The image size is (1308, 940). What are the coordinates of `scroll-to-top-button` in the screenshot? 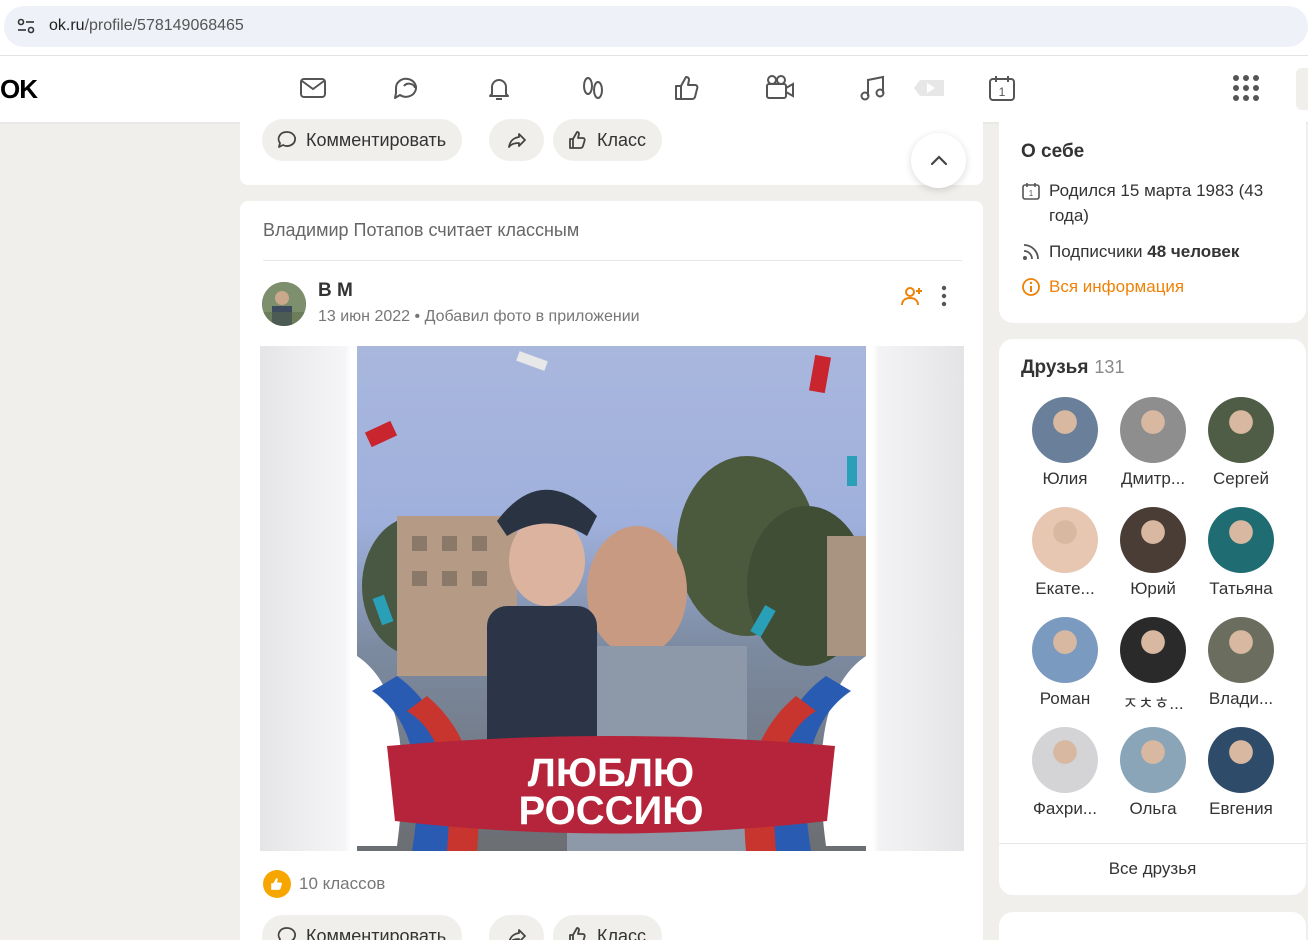 It's located at (938, 160).